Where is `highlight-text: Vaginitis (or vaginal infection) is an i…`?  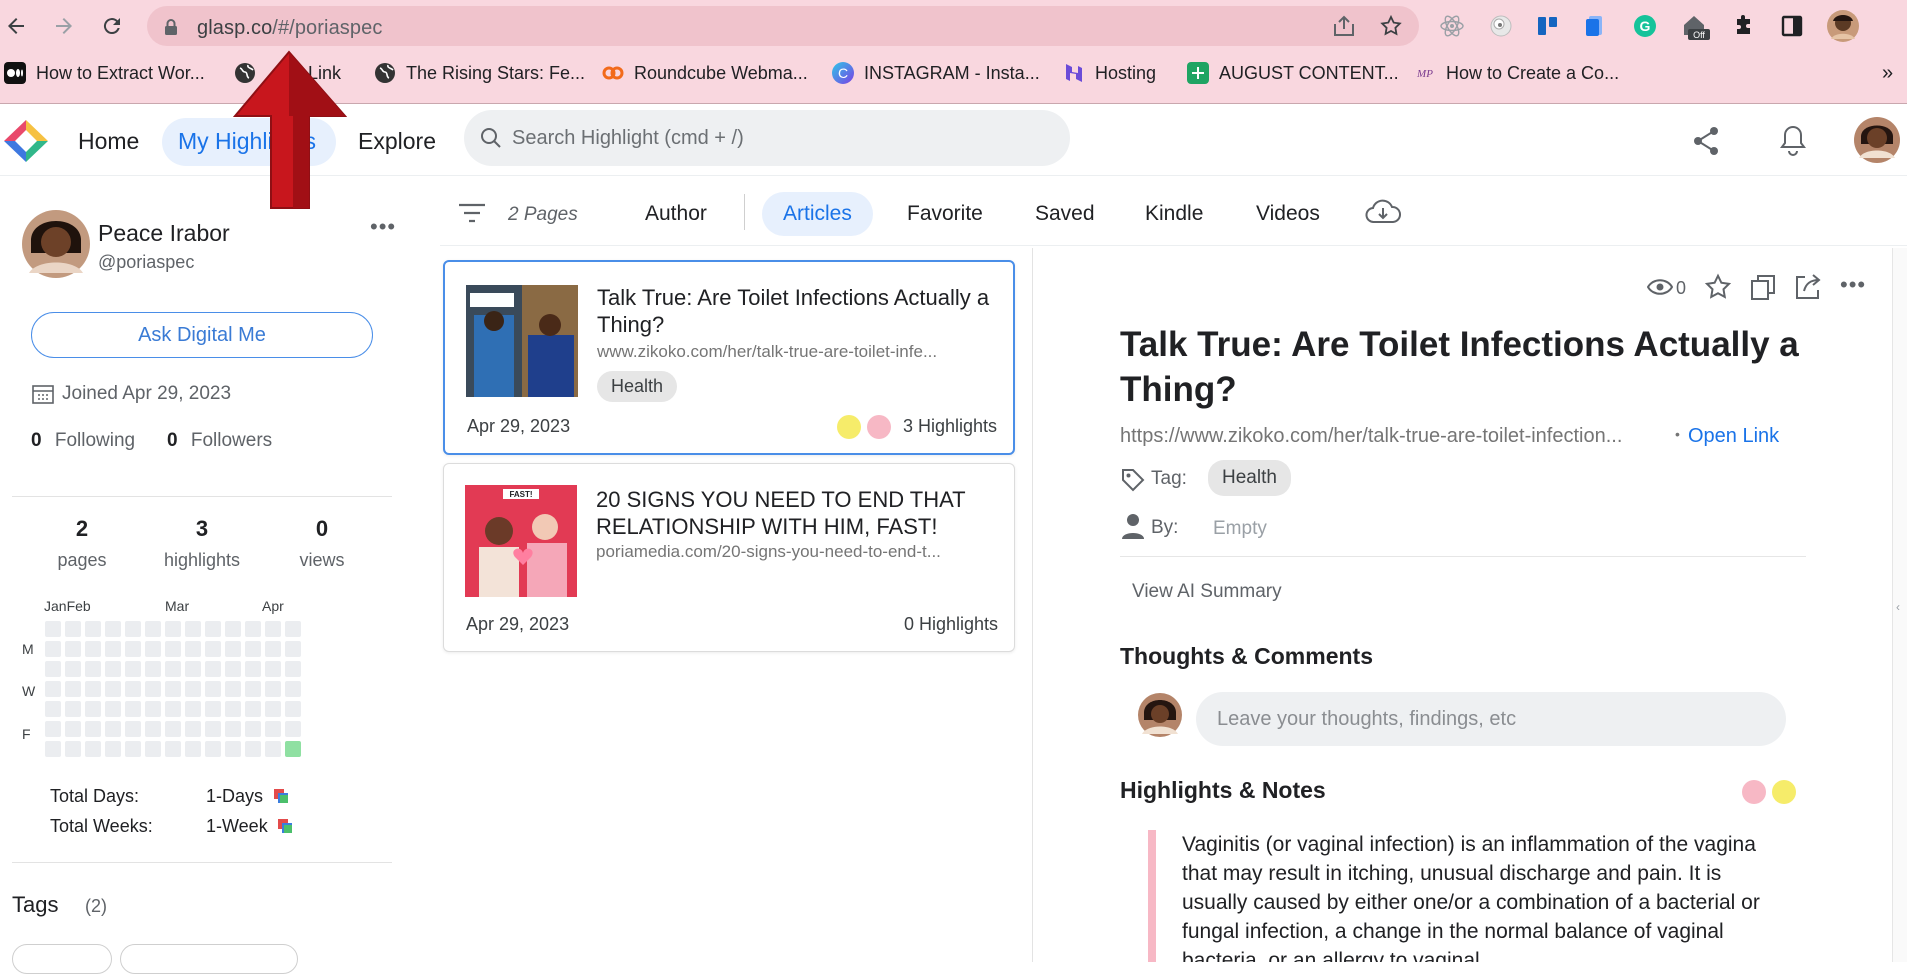 highlight-text: Vaginitis (or vaginal infection) is an i… is located at coordinates (1472, 896).